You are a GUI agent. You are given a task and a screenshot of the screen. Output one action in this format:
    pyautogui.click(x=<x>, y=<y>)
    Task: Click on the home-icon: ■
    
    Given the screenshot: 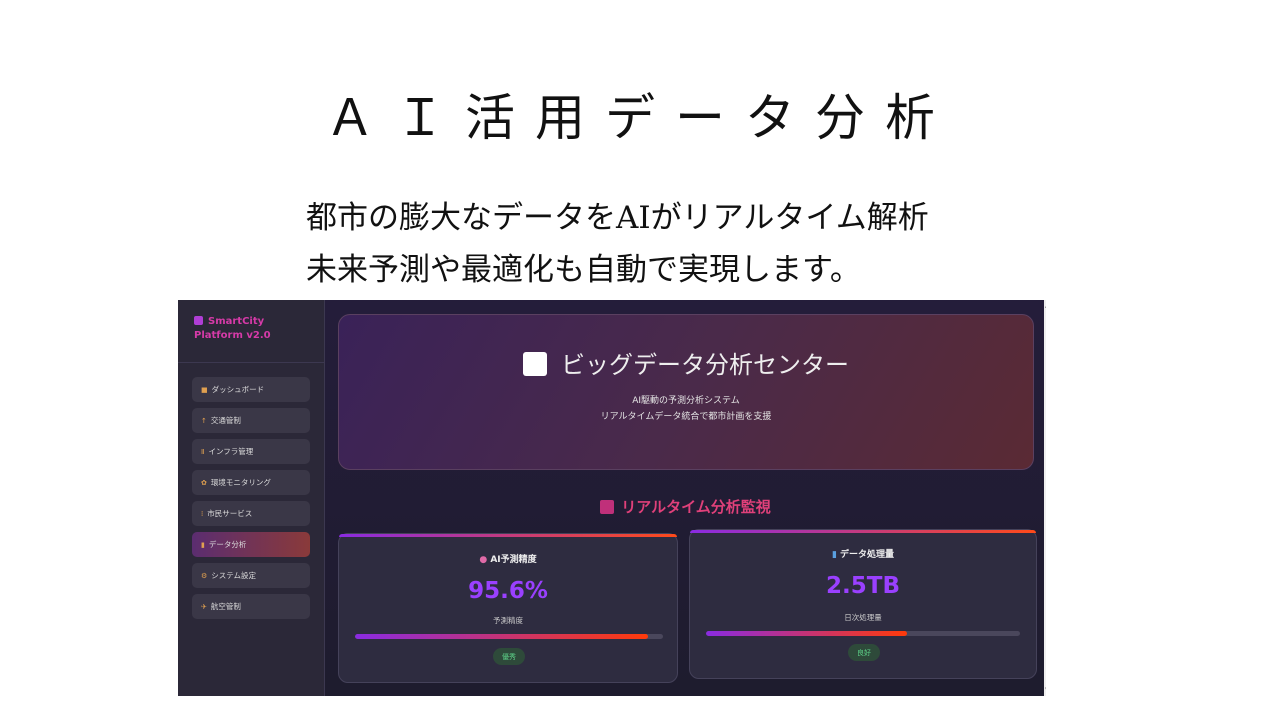 What is the action you would take?
    pyautogui.click(x=204, y=389)
    